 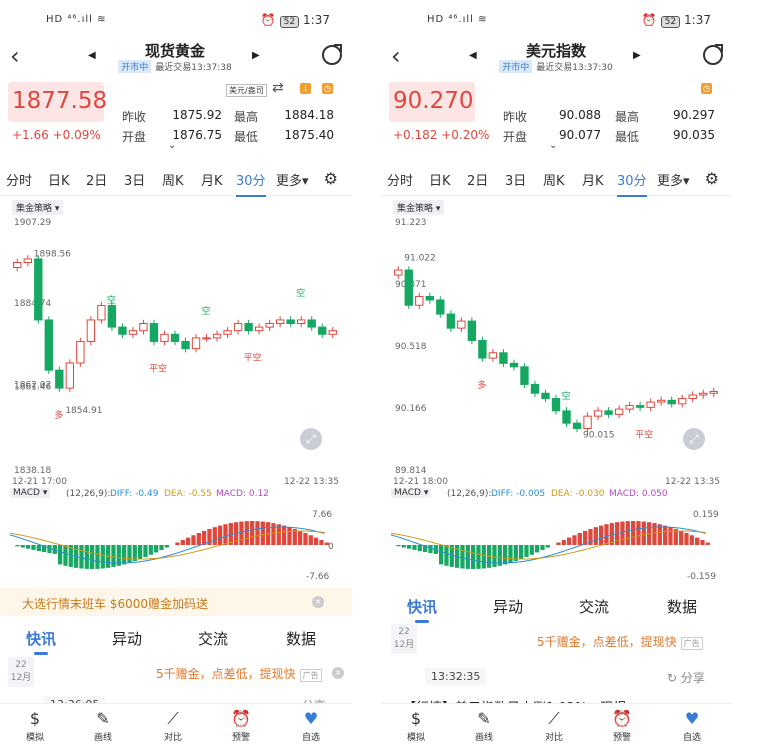 I want to click on macd-value: MACD: 0.050, so click(x=638, y=494).